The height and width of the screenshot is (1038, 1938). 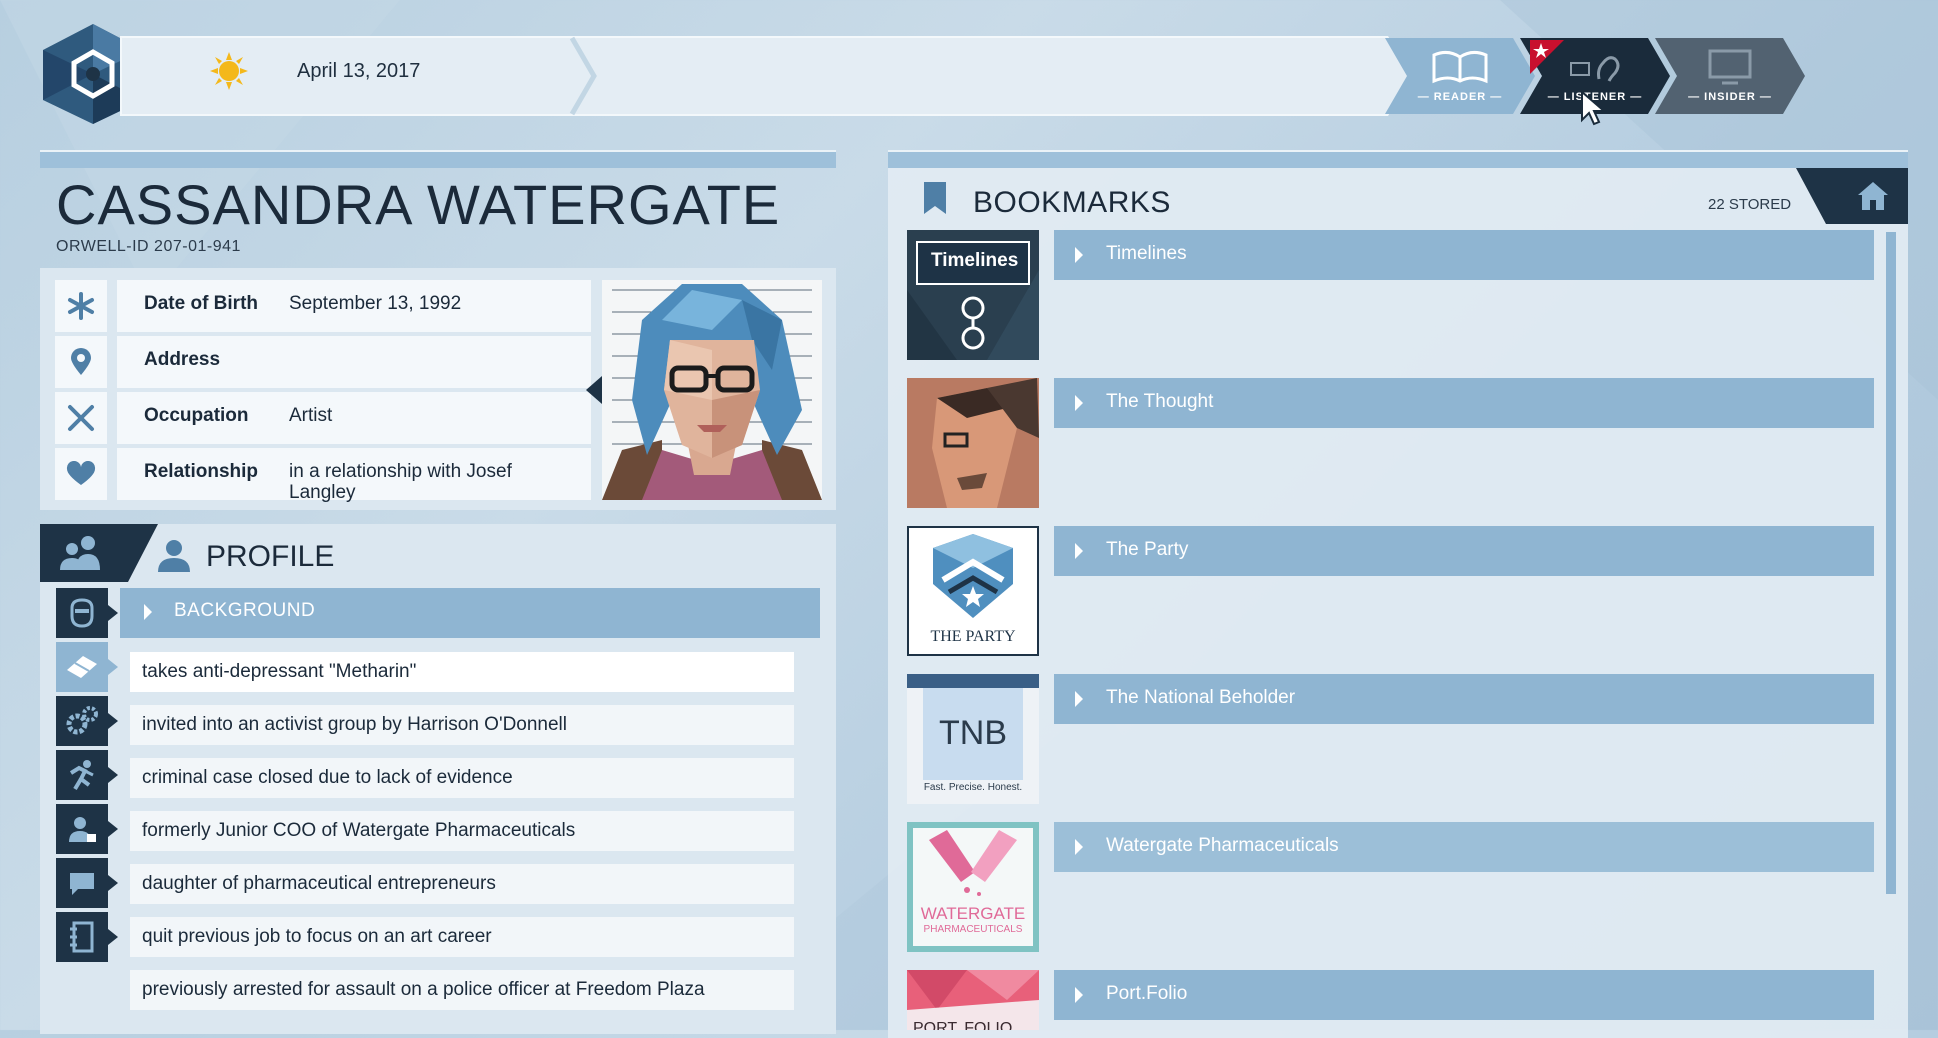 I want to click on bookmark-thumb-the-thought, so click(x=973, y=443).